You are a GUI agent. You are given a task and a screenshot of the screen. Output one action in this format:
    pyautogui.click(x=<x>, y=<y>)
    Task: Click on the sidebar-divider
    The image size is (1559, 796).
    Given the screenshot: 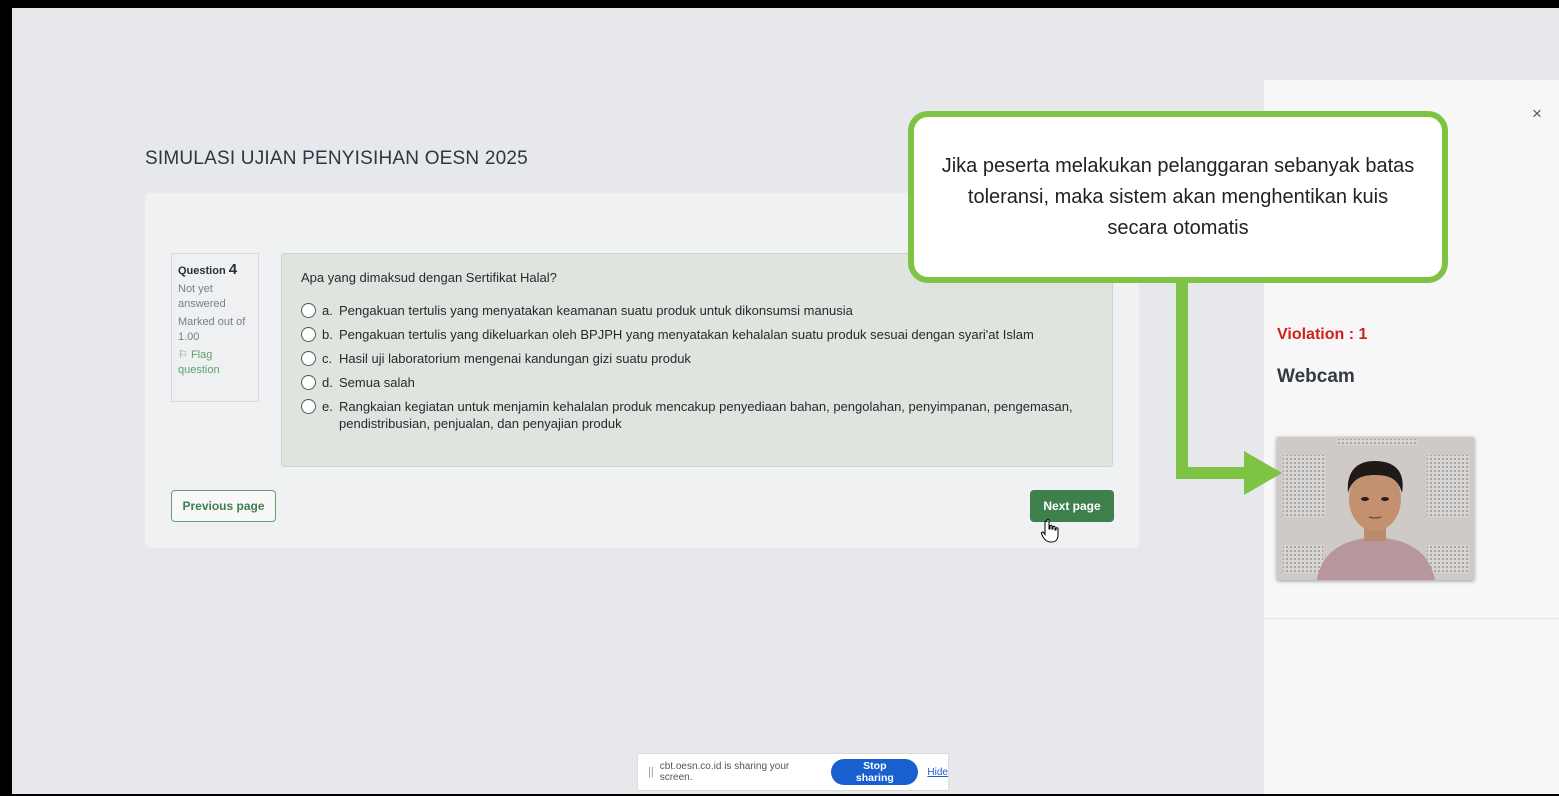 What is the action you would take?
    pyautogui.click(x=1411, y=618)
    